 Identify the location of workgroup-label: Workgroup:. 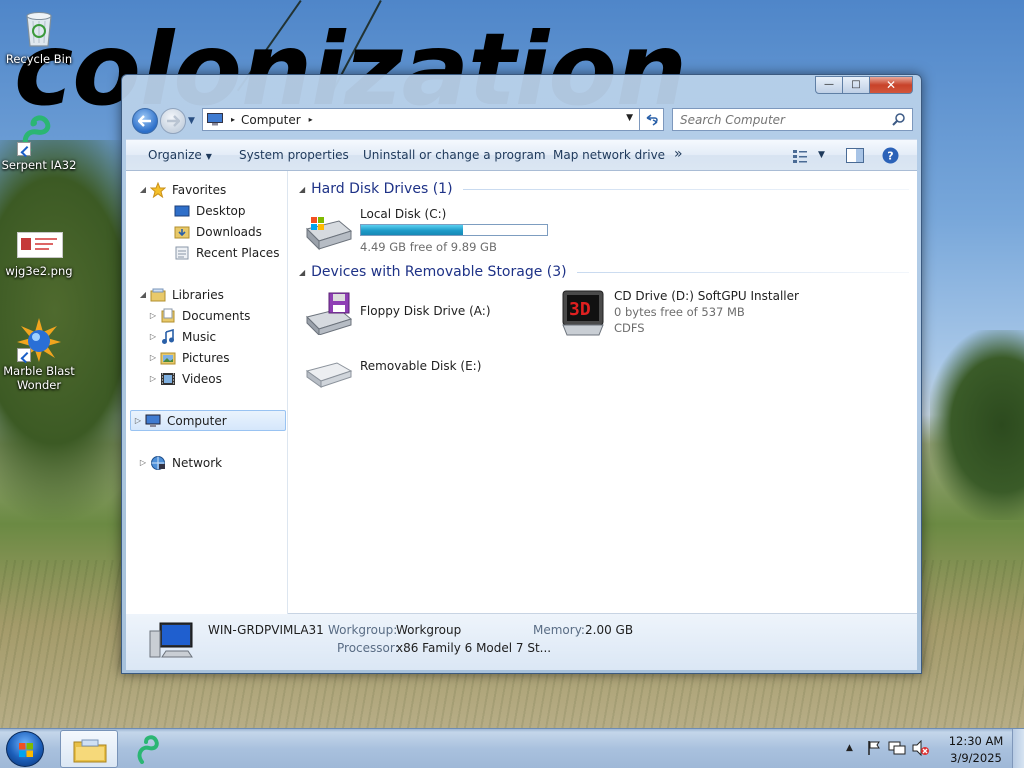
(363, 630).